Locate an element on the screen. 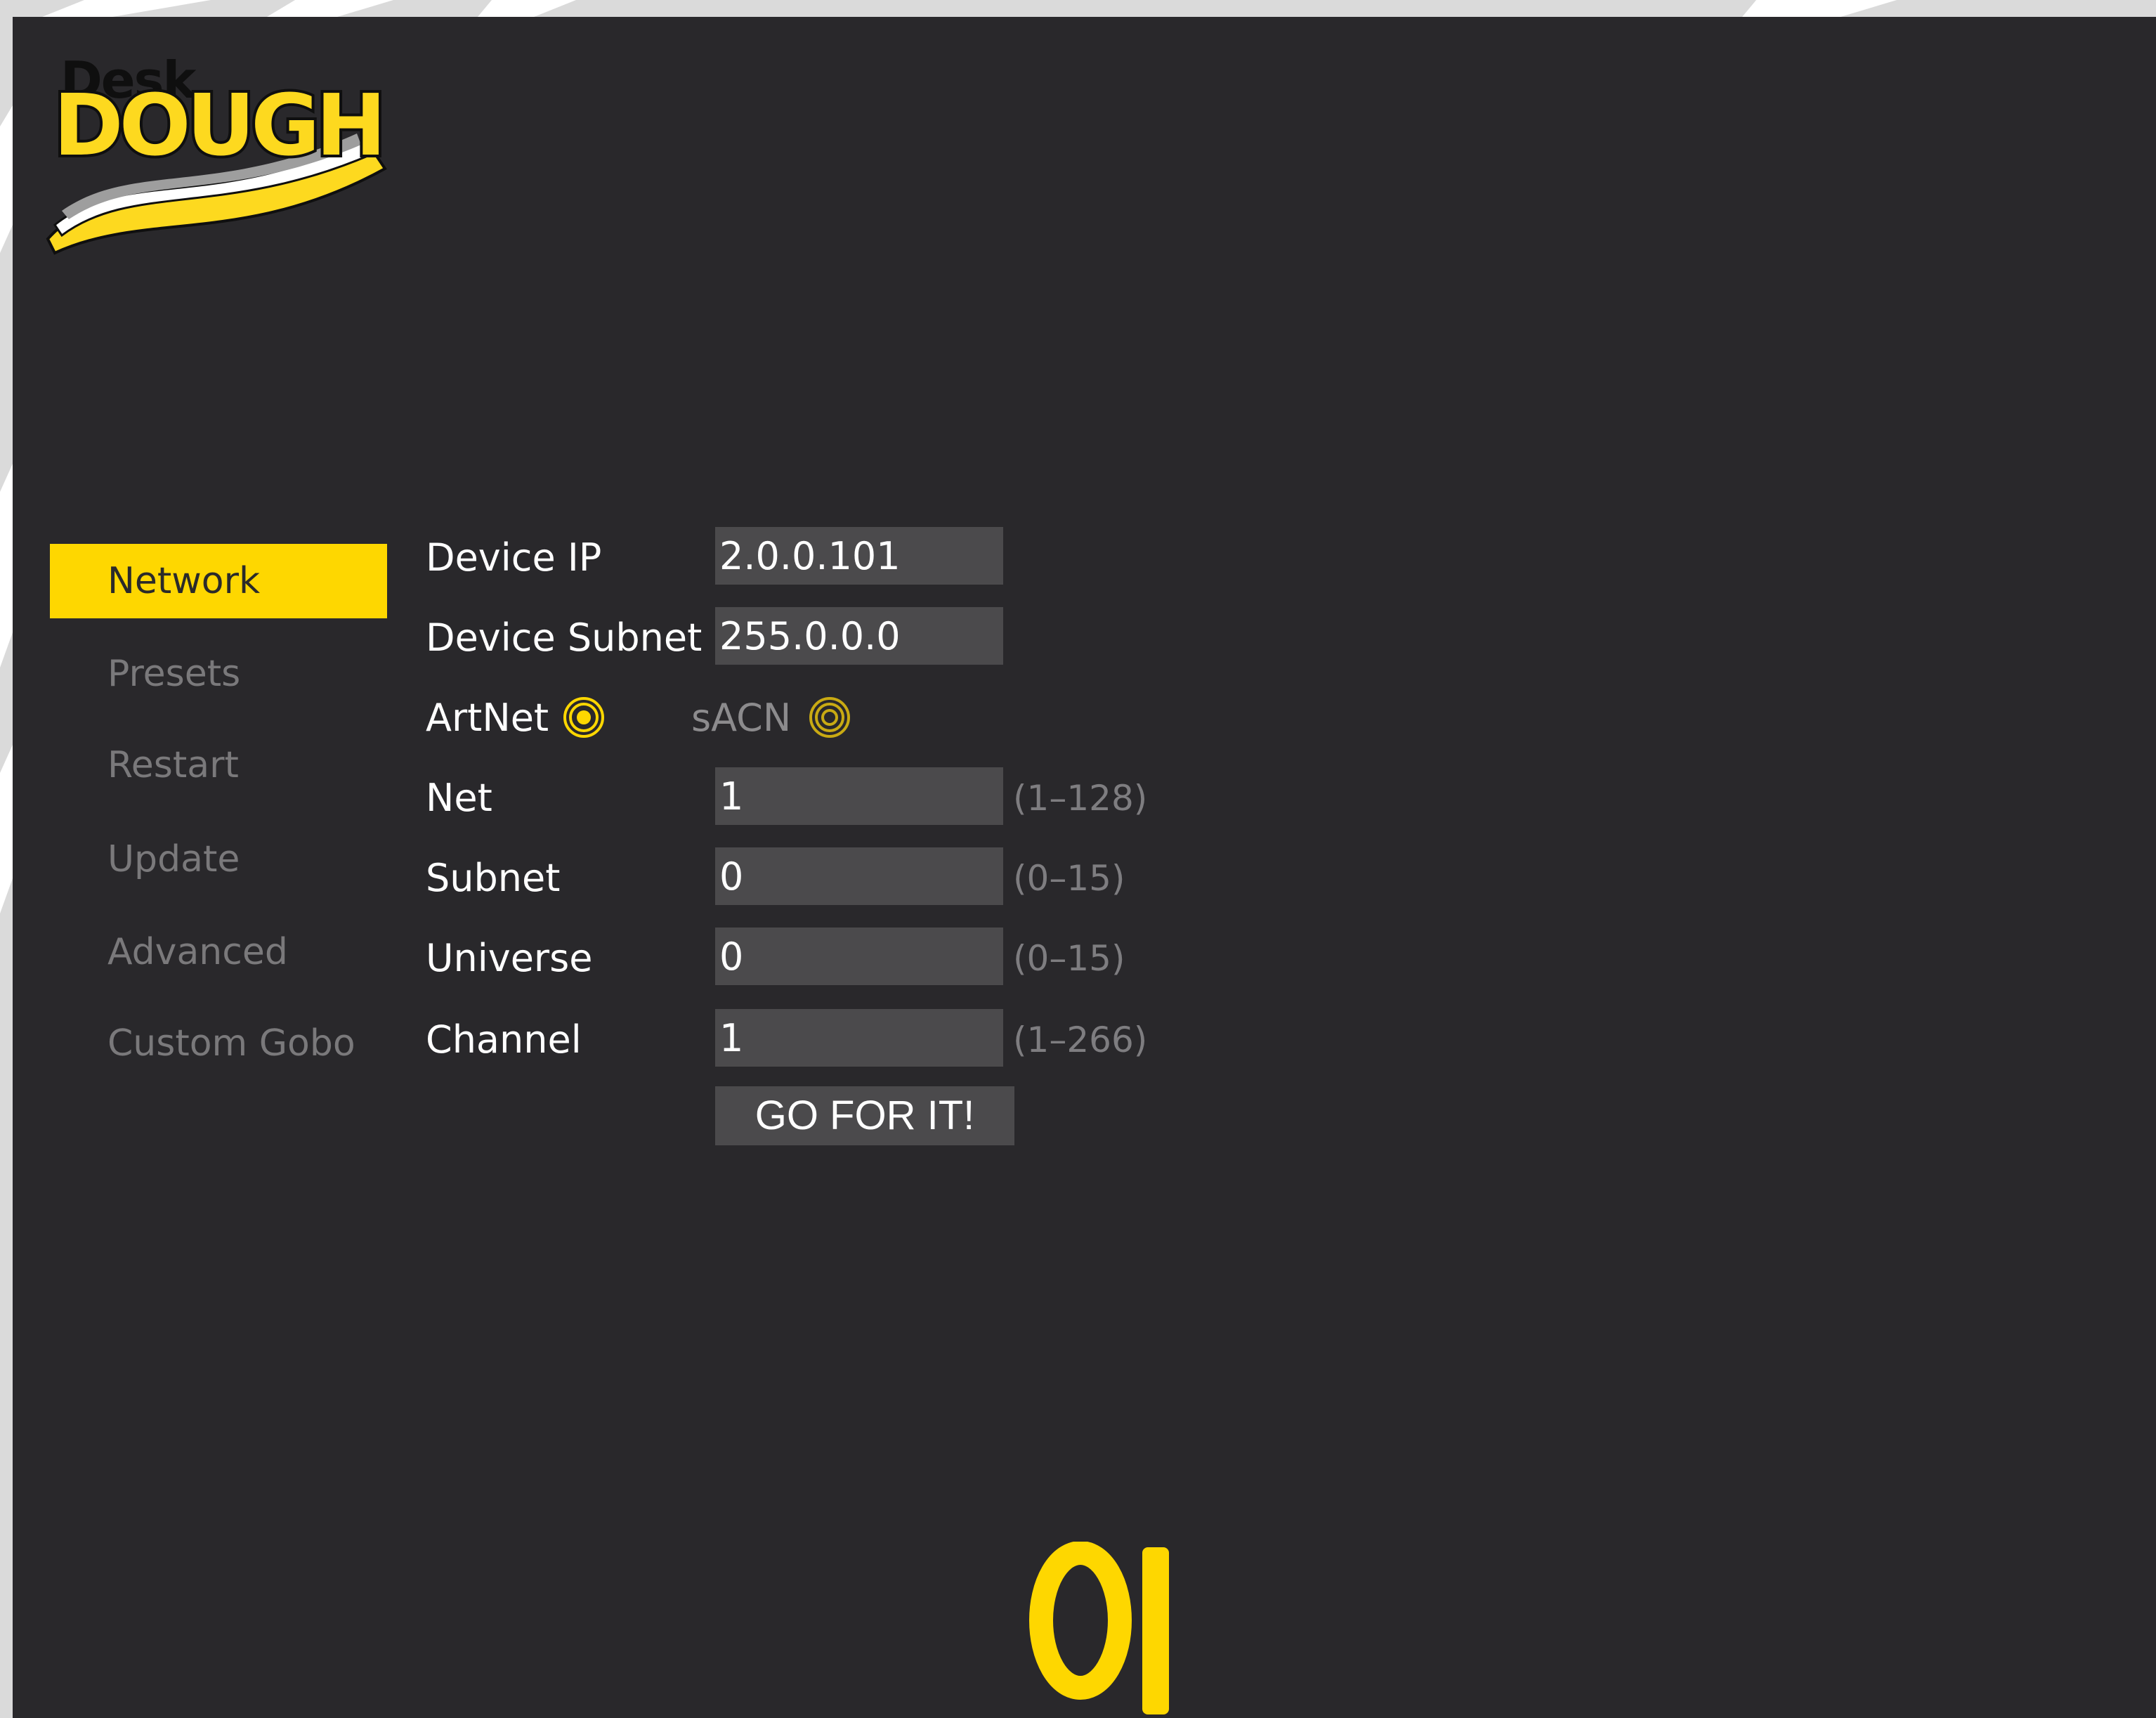 The image size is (2156, 1718). sidebar-item-label: Advanced is located at coordinates (197, 952).